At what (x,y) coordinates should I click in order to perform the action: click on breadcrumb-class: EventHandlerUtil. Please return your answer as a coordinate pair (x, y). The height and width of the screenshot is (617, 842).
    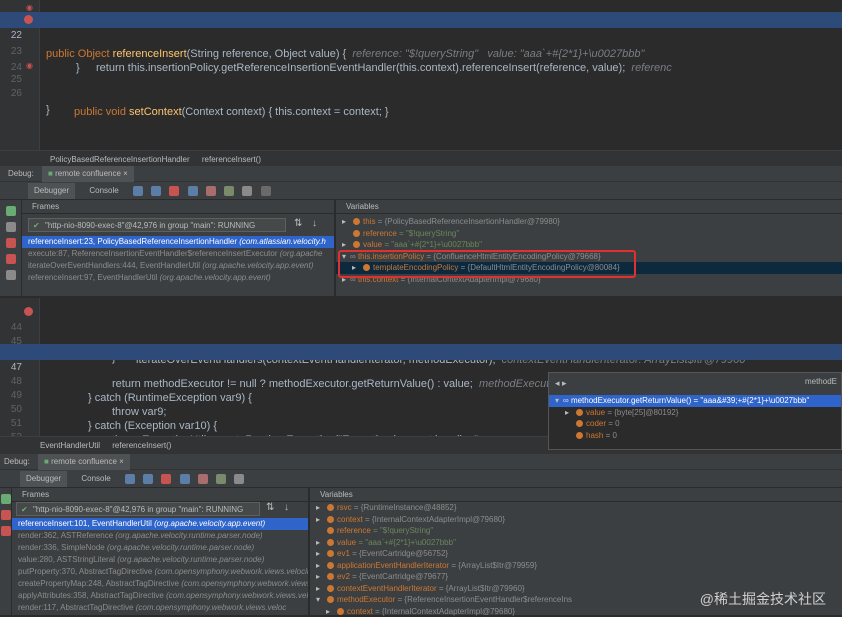
    Looking at the image, I should click on (70, 445).